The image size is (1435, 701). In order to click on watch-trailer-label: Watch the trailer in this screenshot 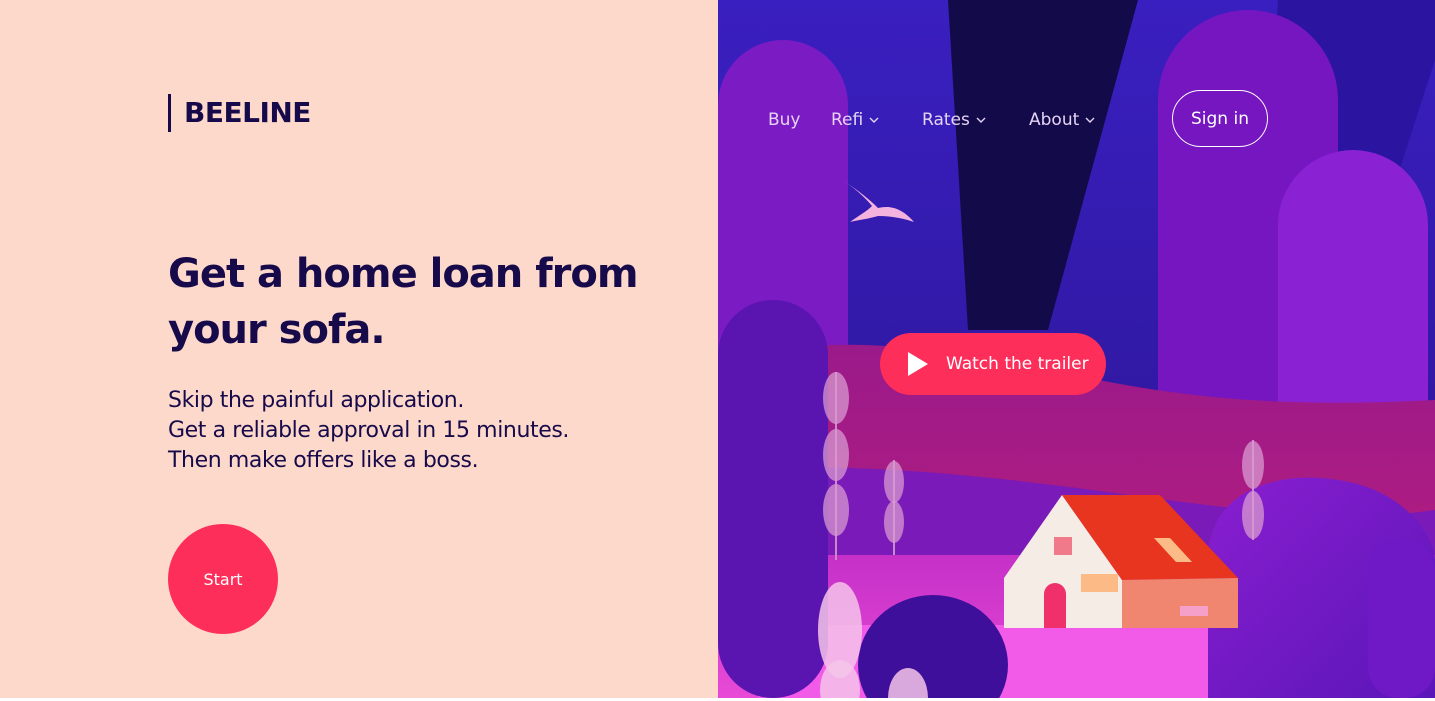, I will do `click(1017, 364)`.